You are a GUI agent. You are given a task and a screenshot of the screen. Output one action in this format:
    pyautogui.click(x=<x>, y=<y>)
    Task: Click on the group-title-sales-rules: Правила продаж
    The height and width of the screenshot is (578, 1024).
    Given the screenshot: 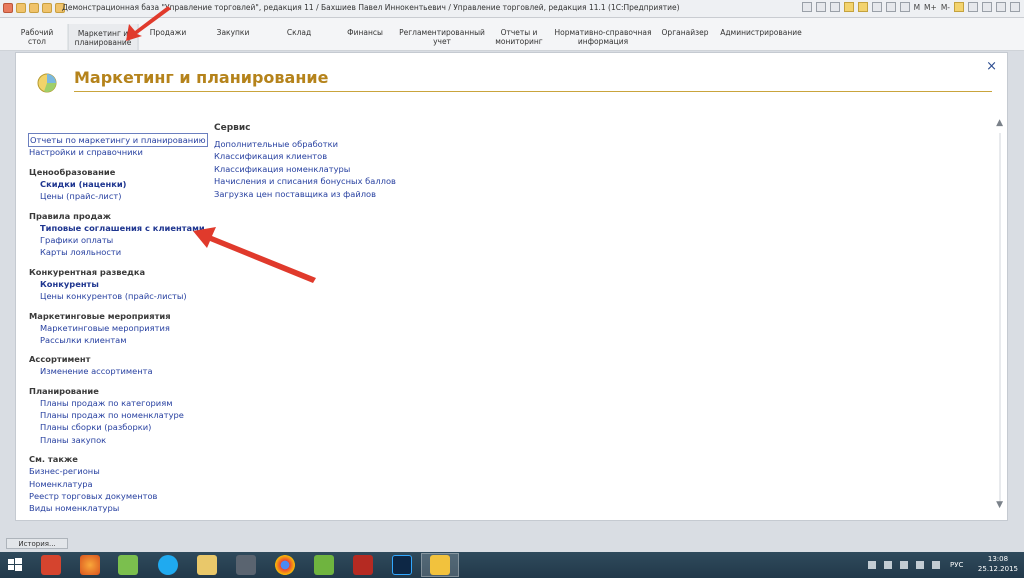 What is the action you would take?
    pyautogui.click(x=70, y=215)
    